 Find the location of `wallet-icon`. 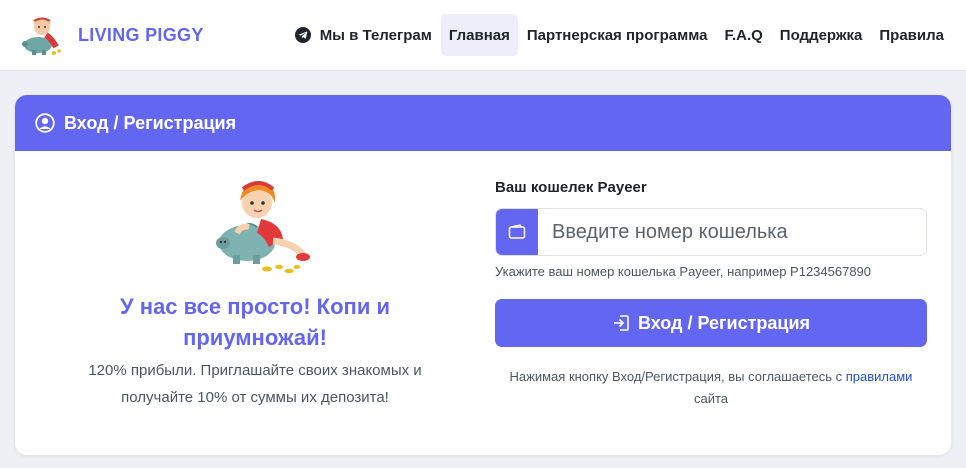

wallet-icon is located at coordinates (517, 231).